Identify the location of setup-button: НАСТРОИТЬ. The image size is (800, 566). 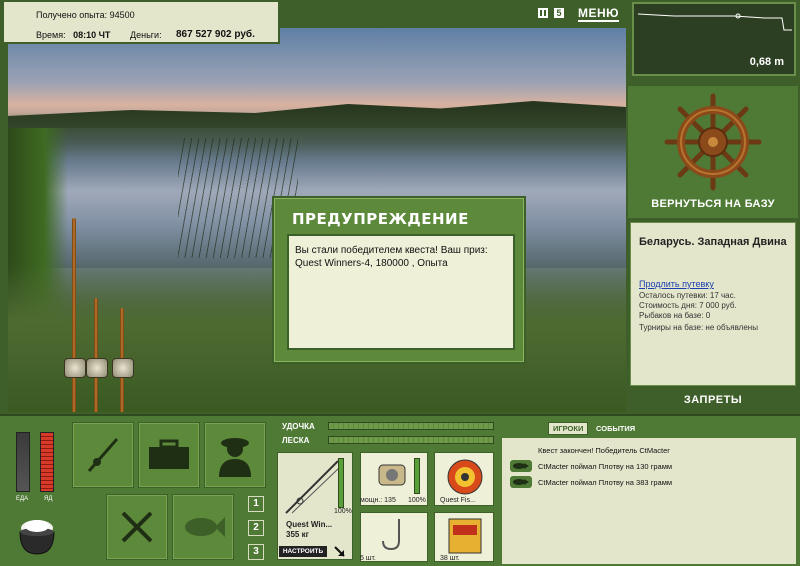
(303, 551).